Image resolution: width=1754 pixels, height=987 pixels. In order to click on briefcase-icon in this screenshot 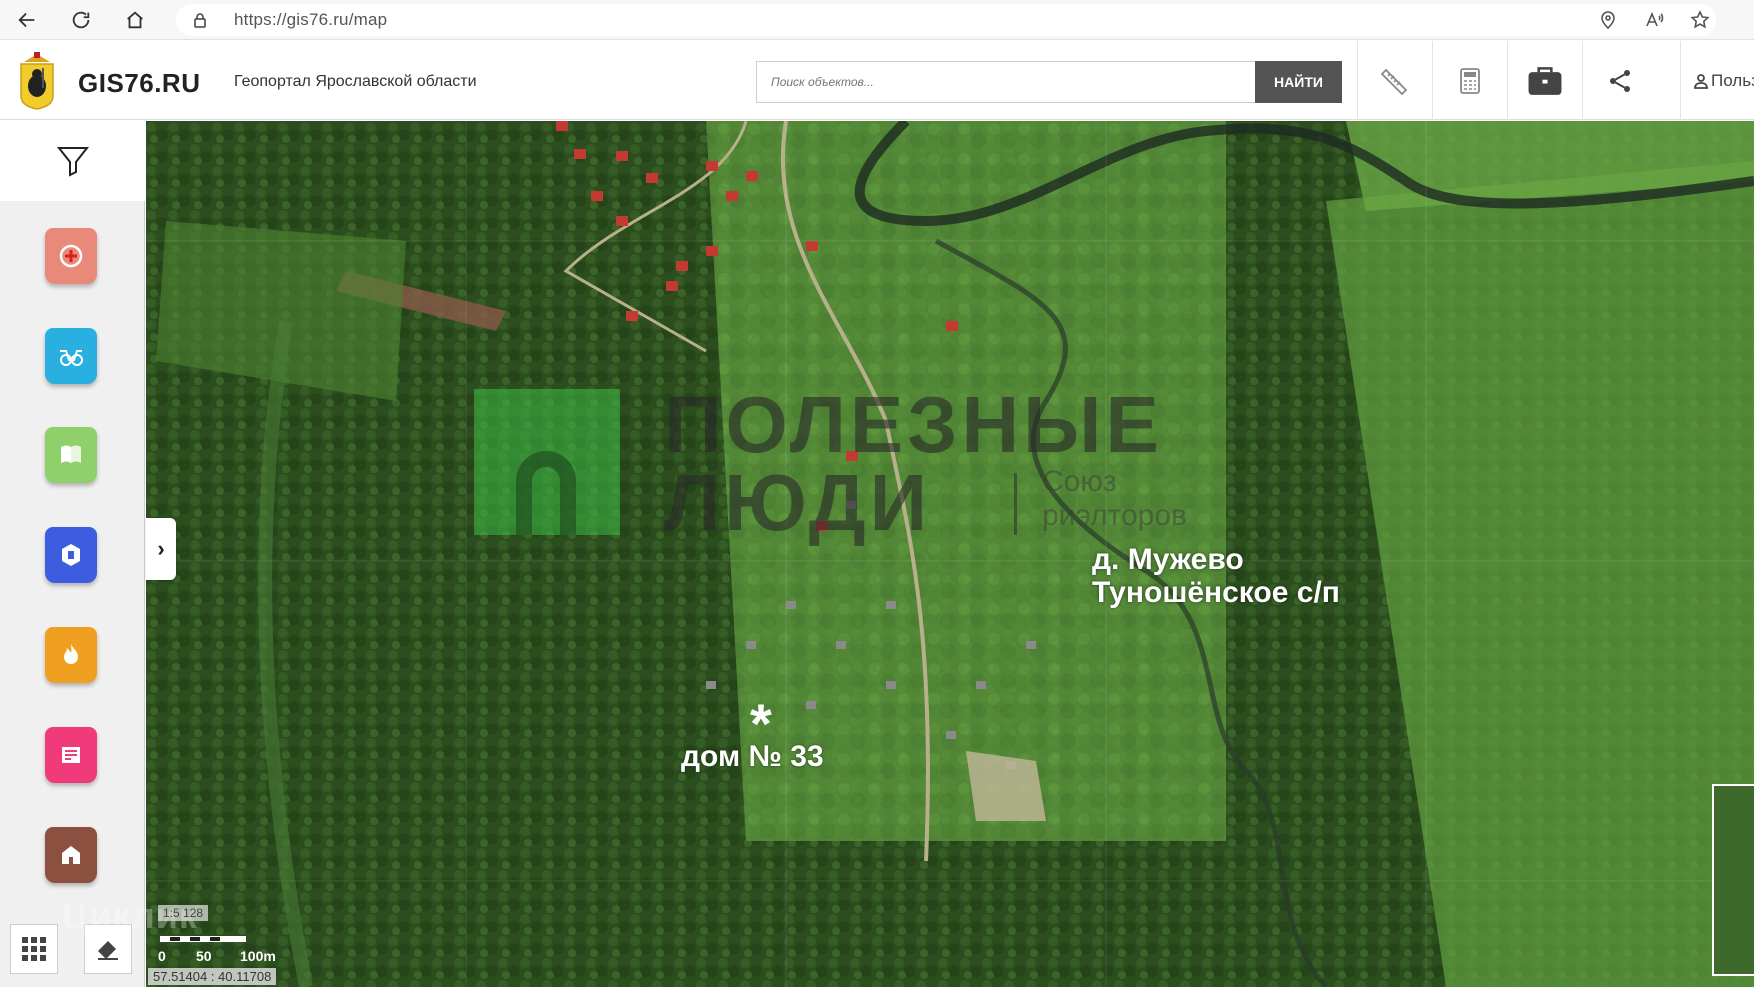, I will do `click(1545, 80)`.